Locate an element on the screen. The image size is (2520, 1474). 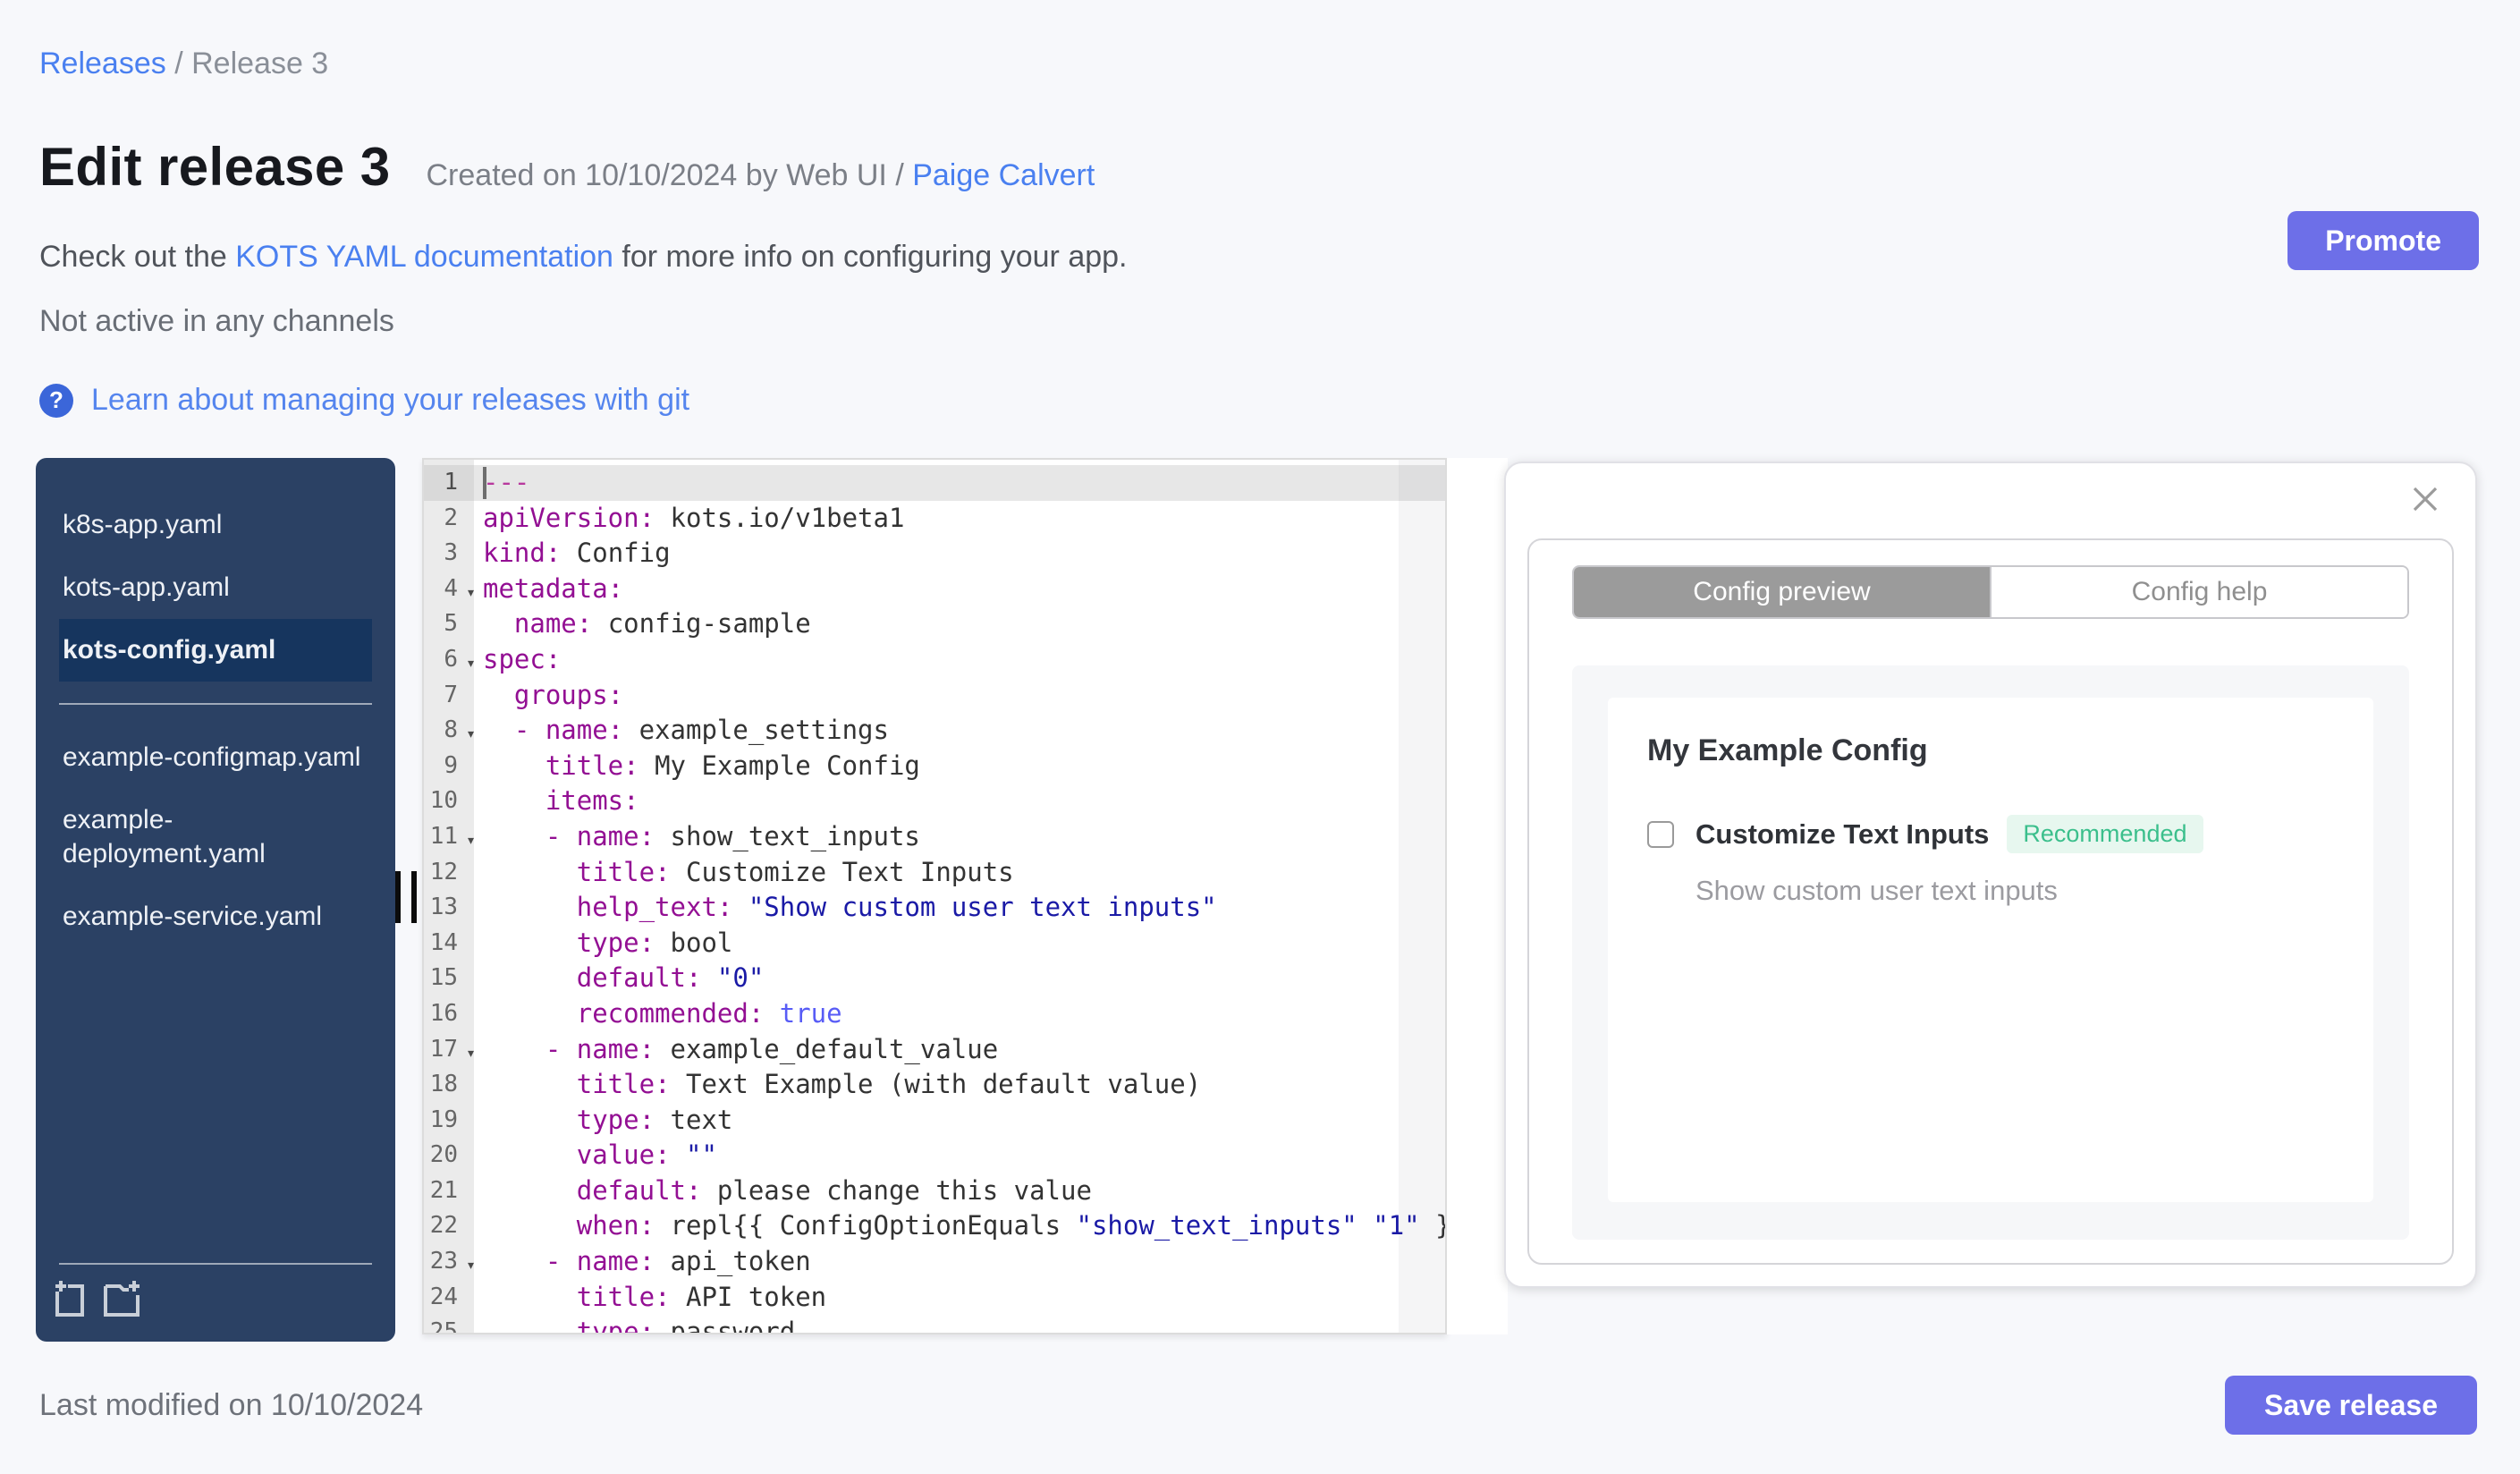
code-line-content: type: bool is located at coordinates (654, 942).